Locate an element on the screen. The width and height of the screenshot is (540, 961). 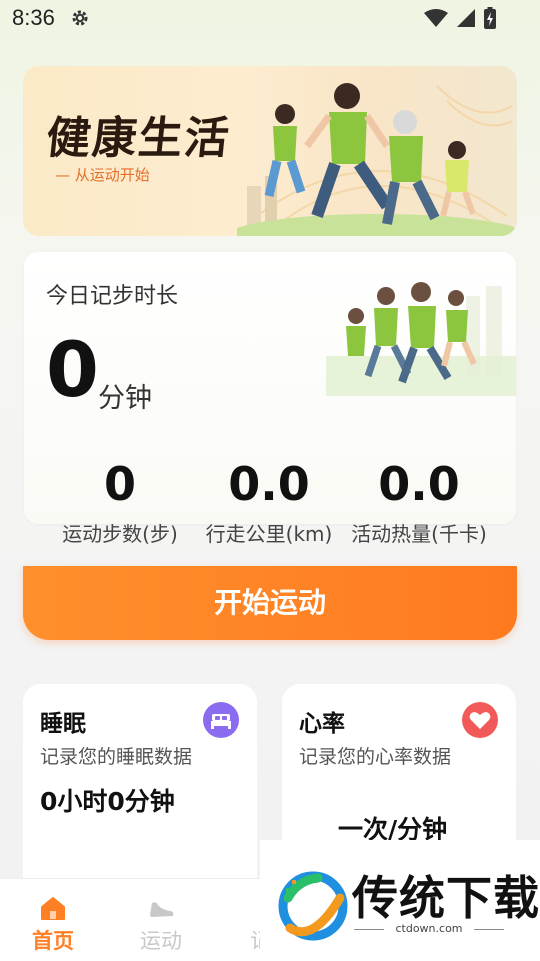
stat-distance: 0.0 行走公里(km) is located at coordinates (269, 502).